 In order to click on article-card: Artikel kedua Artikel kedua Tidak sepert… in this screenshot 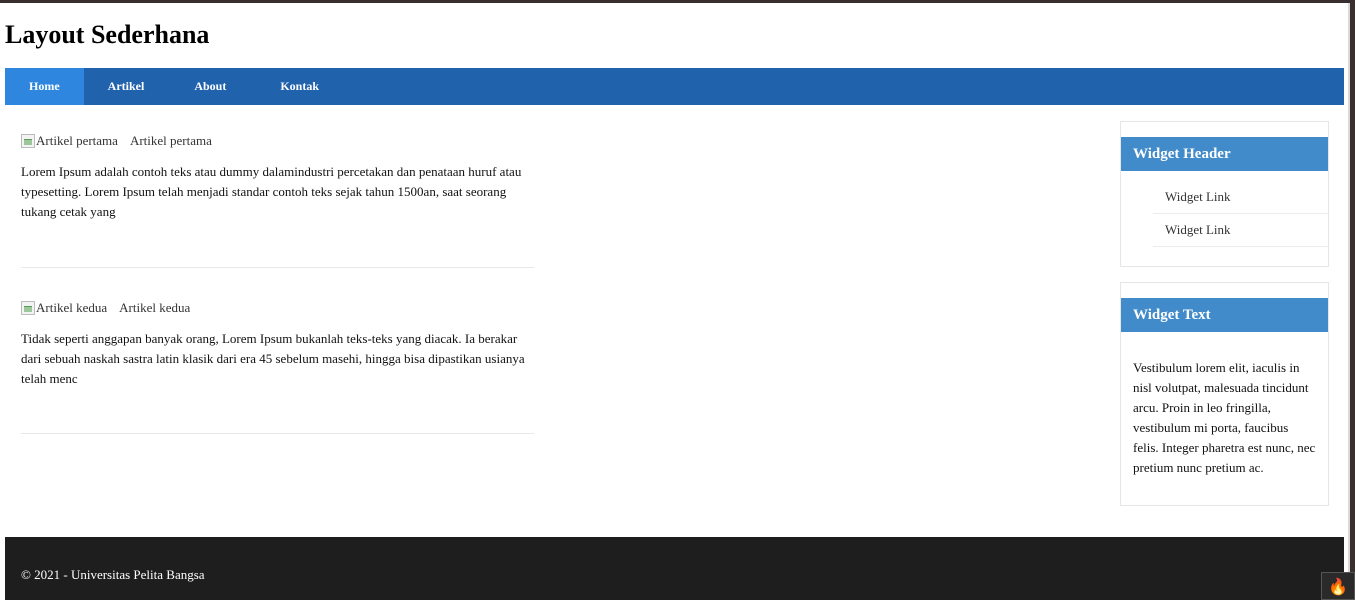, I will do `click(277, 366)`.